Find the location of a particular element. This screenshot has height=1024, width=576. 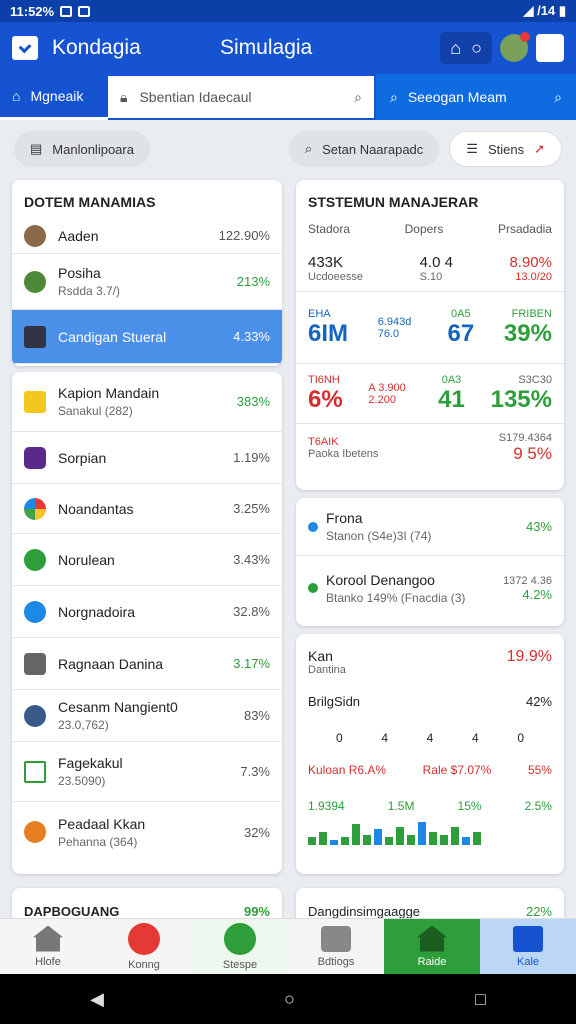

status-right: ◢ /14 ▮ is located at coordinates (544, 10).